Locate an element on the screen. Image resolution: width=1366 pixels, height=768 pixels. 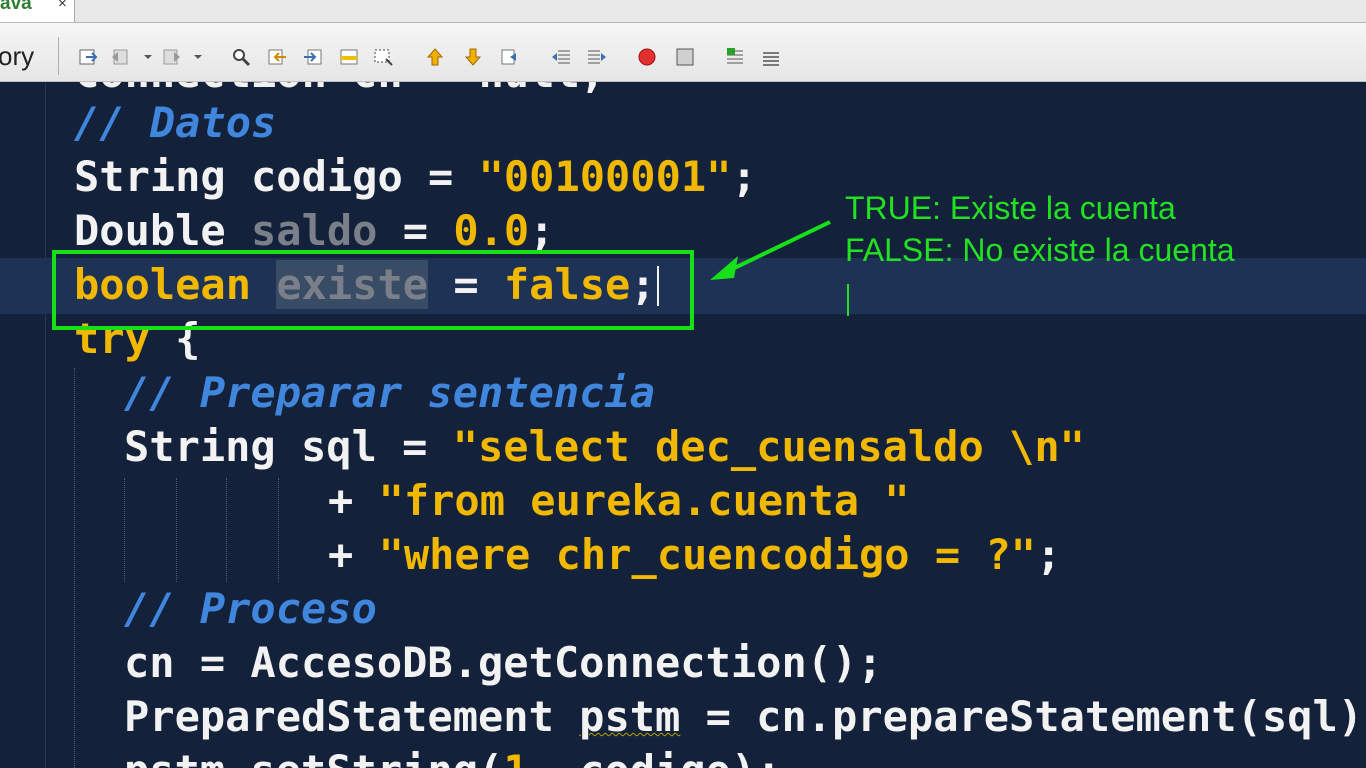
forward-icon is located at coordinates (171, 57).